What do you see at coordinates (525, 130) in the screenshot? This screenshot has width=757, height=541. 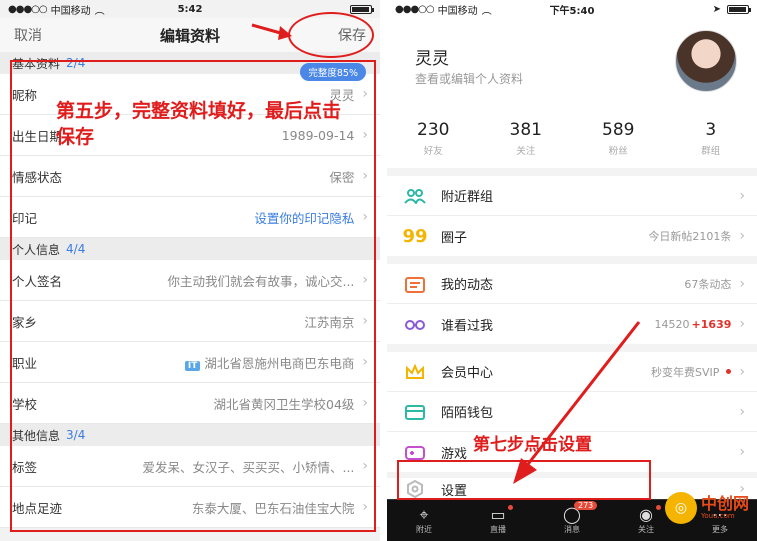 I see `stat-number: 381` at bounding box center [525, 130].